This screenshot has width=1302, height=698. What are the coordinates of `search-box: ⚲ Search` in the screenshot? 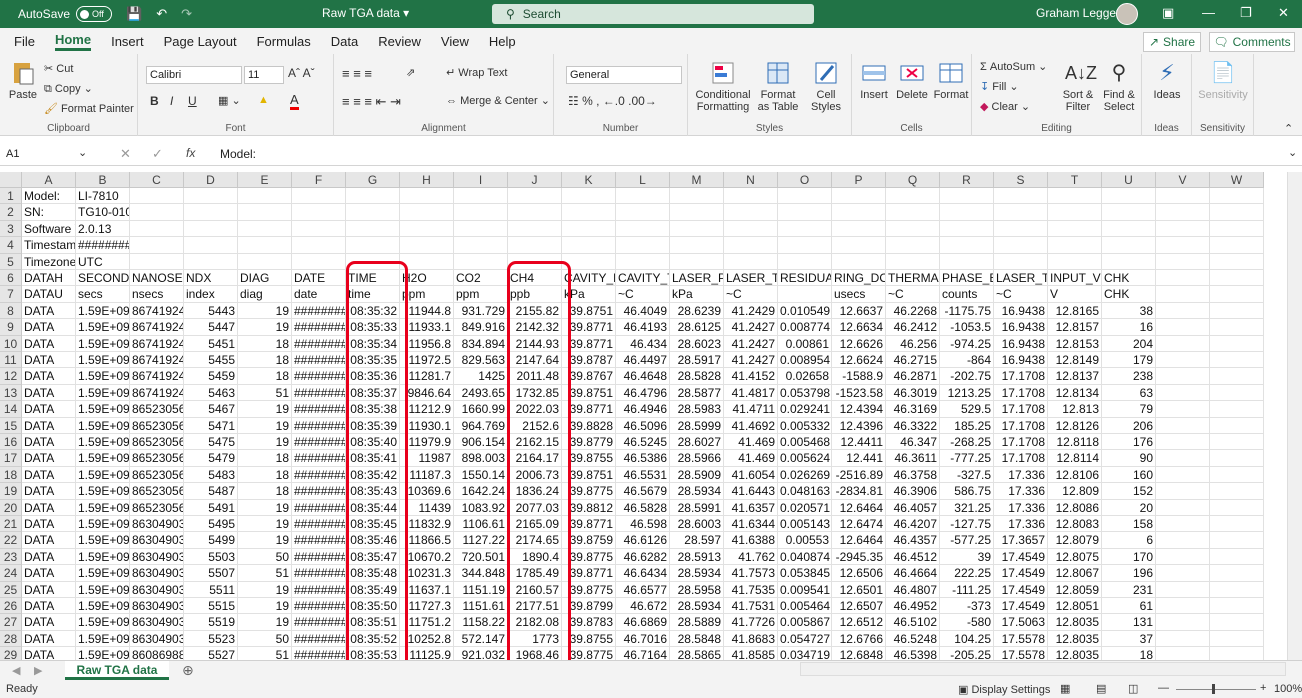 It's located at (653, 14).